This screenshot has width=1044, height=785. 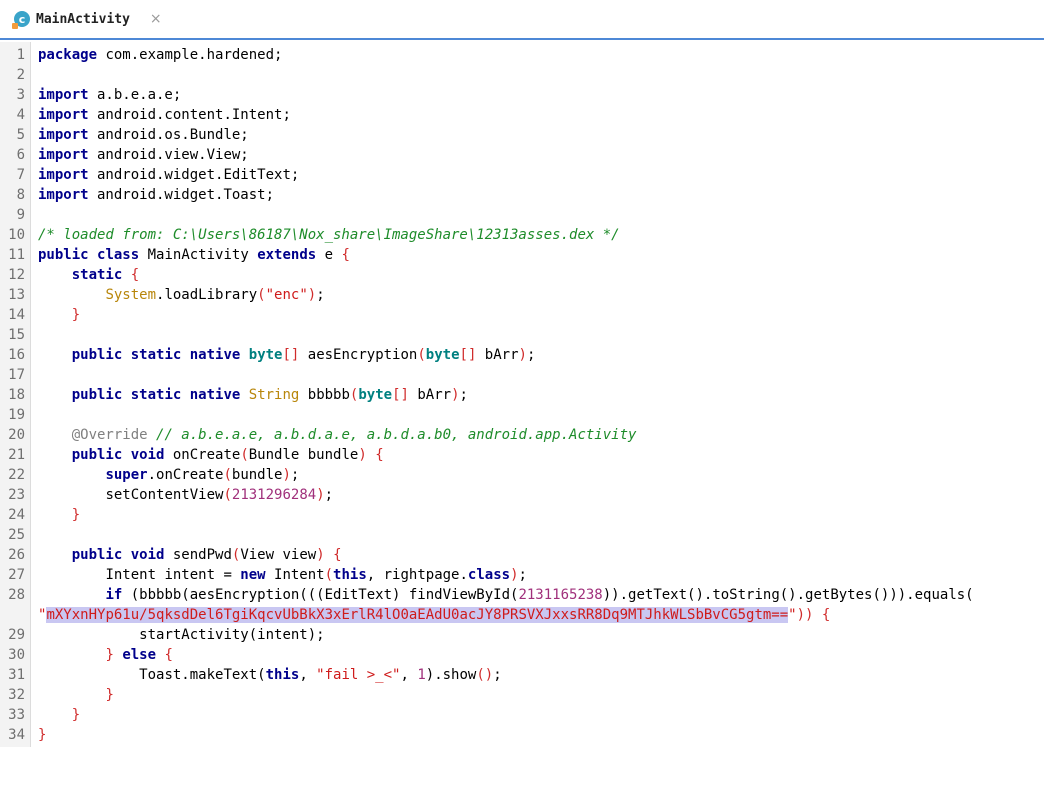 What do you see at coordinates (143, 155) in the screenshot?
I see `code-line-6: import android.view.View;` at bounding box center [143, 155].